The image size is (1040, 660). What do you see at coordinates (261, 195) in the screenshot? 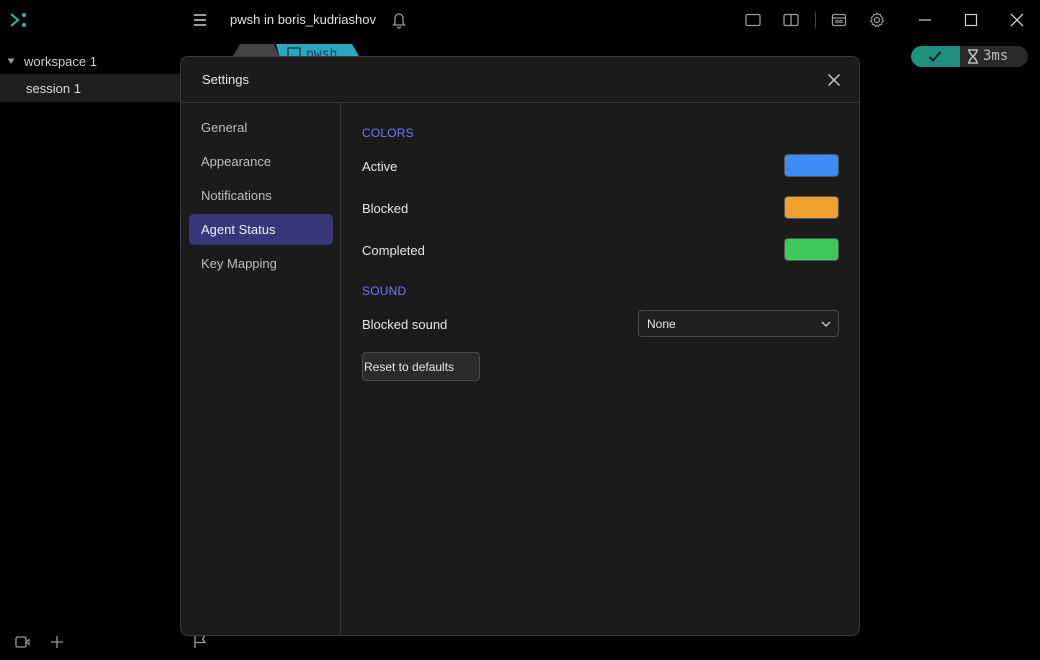
I see `nav-notifications: Notifications` at bounding box center [261, 195].